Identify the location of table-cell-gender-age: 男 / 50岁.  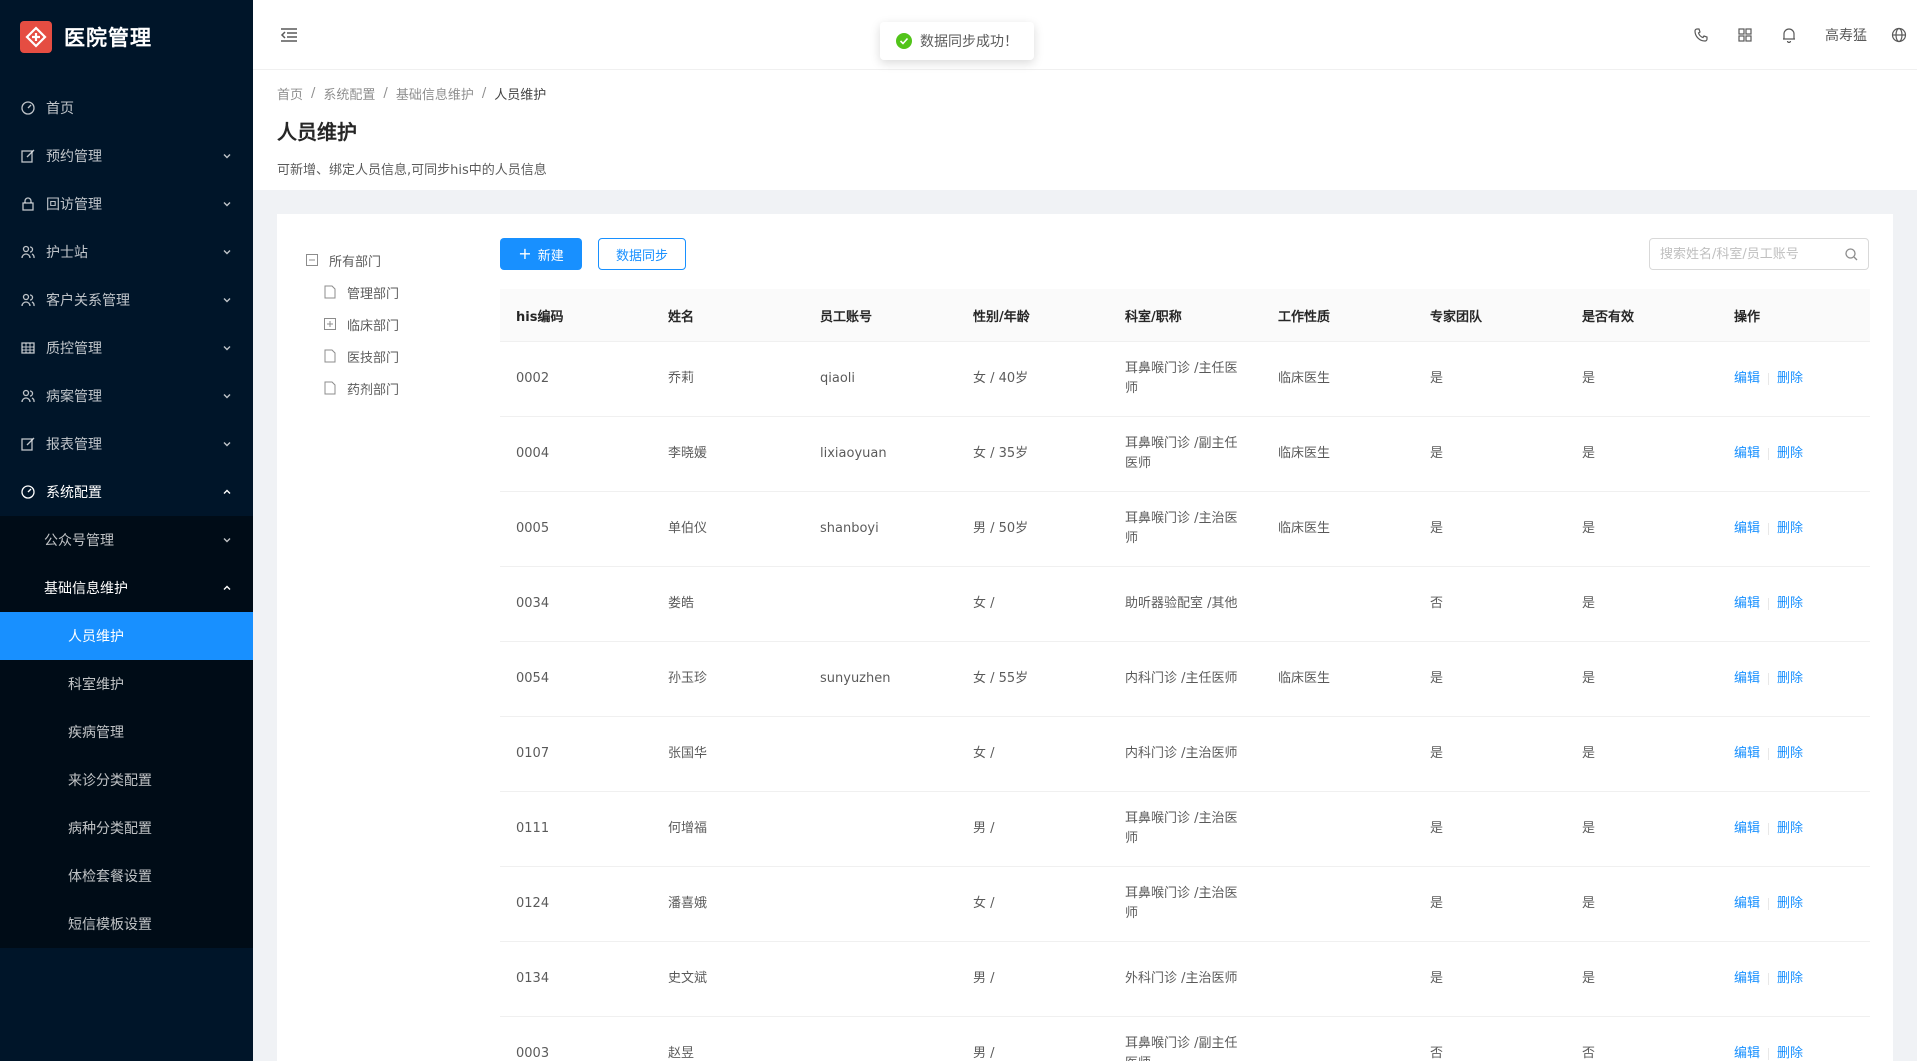
(1001, 528).